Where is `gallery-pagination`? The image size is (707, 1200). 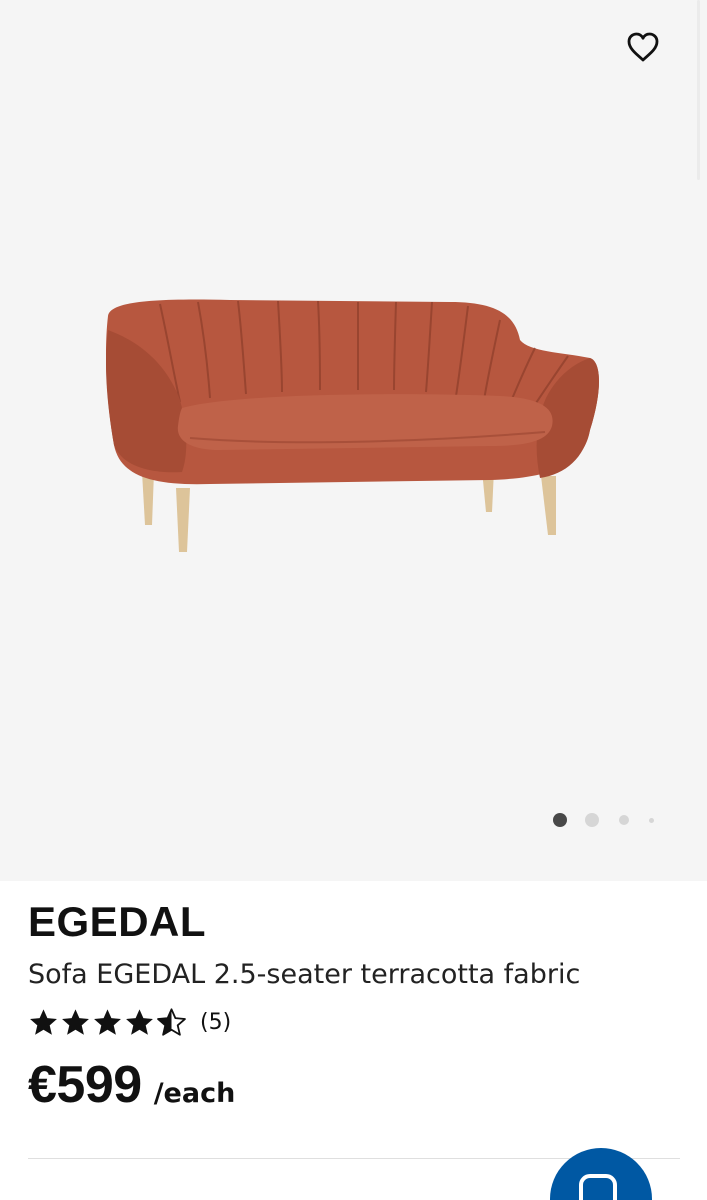
gallery-pagination is located at coordinates (605, 820).